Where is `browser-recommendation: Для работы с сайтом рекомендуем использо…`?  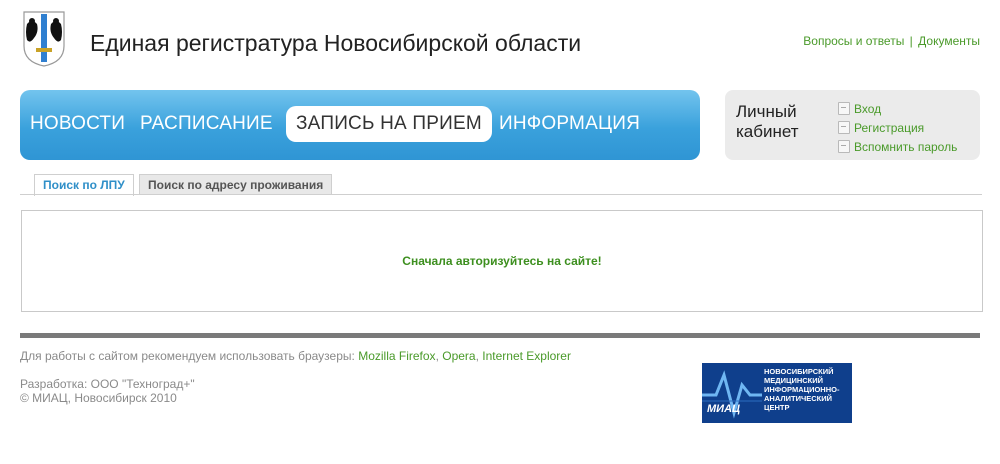
browser-recommendation: Для работы с сайтом рекомендуем использо… is located at coordinates (295, 356).